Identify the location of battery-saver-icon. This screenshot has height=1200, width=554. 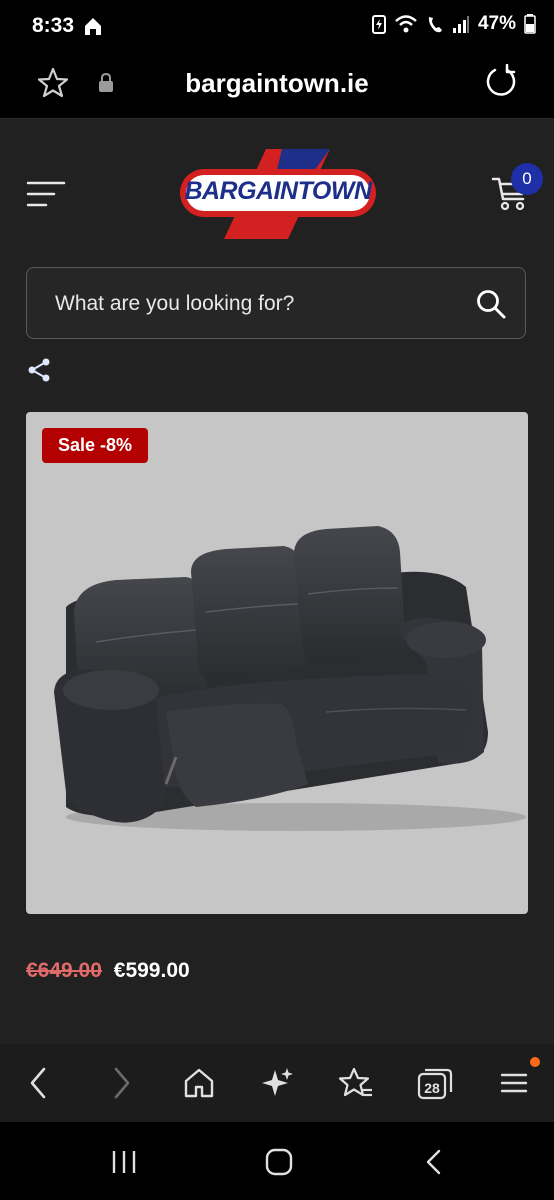
(378, 24).